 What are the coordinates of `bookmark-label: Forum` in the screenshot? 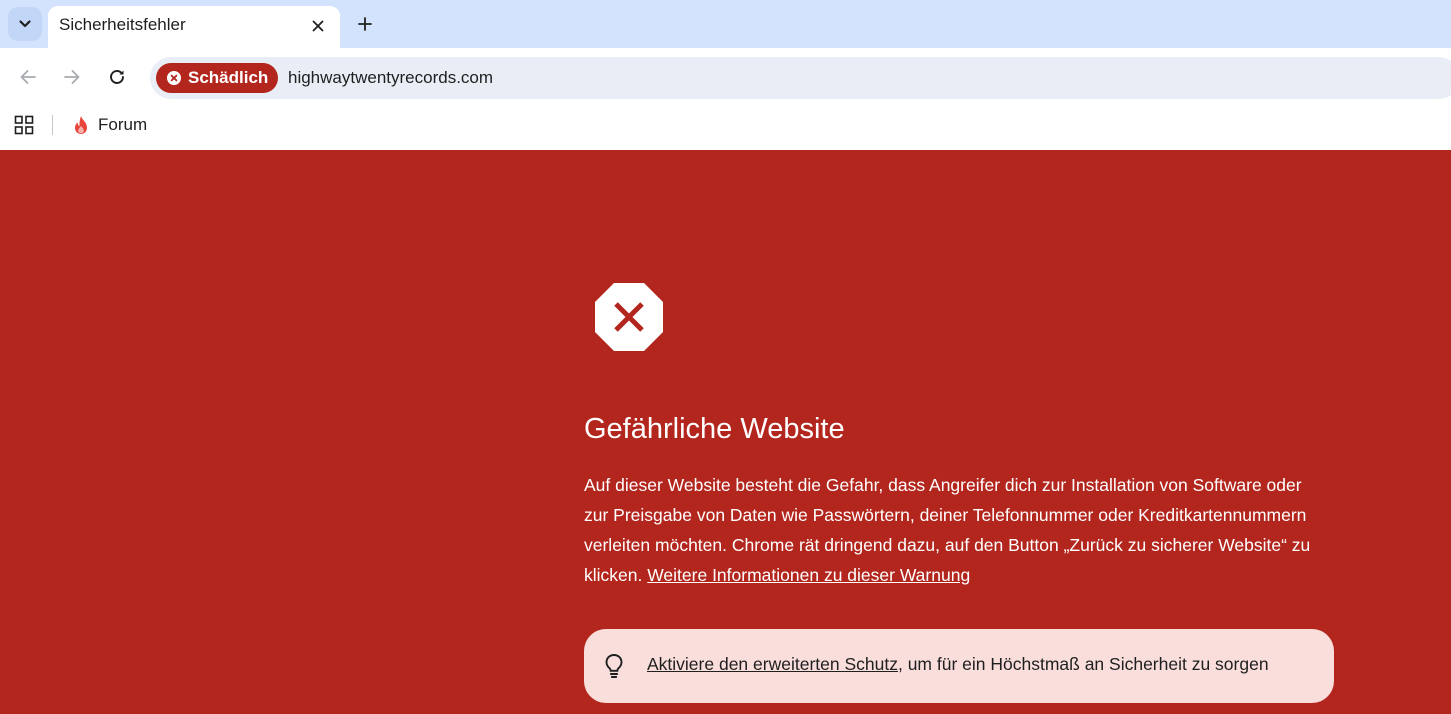 It's located at (123, 124).